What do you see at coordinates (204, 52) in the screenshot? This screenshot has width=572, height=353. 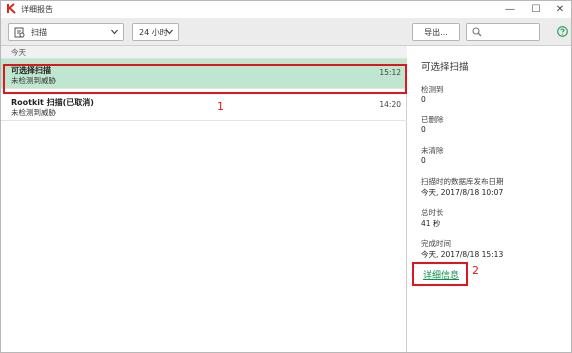 I see `group-header-today: 今天` at bounding box center [204, 52].